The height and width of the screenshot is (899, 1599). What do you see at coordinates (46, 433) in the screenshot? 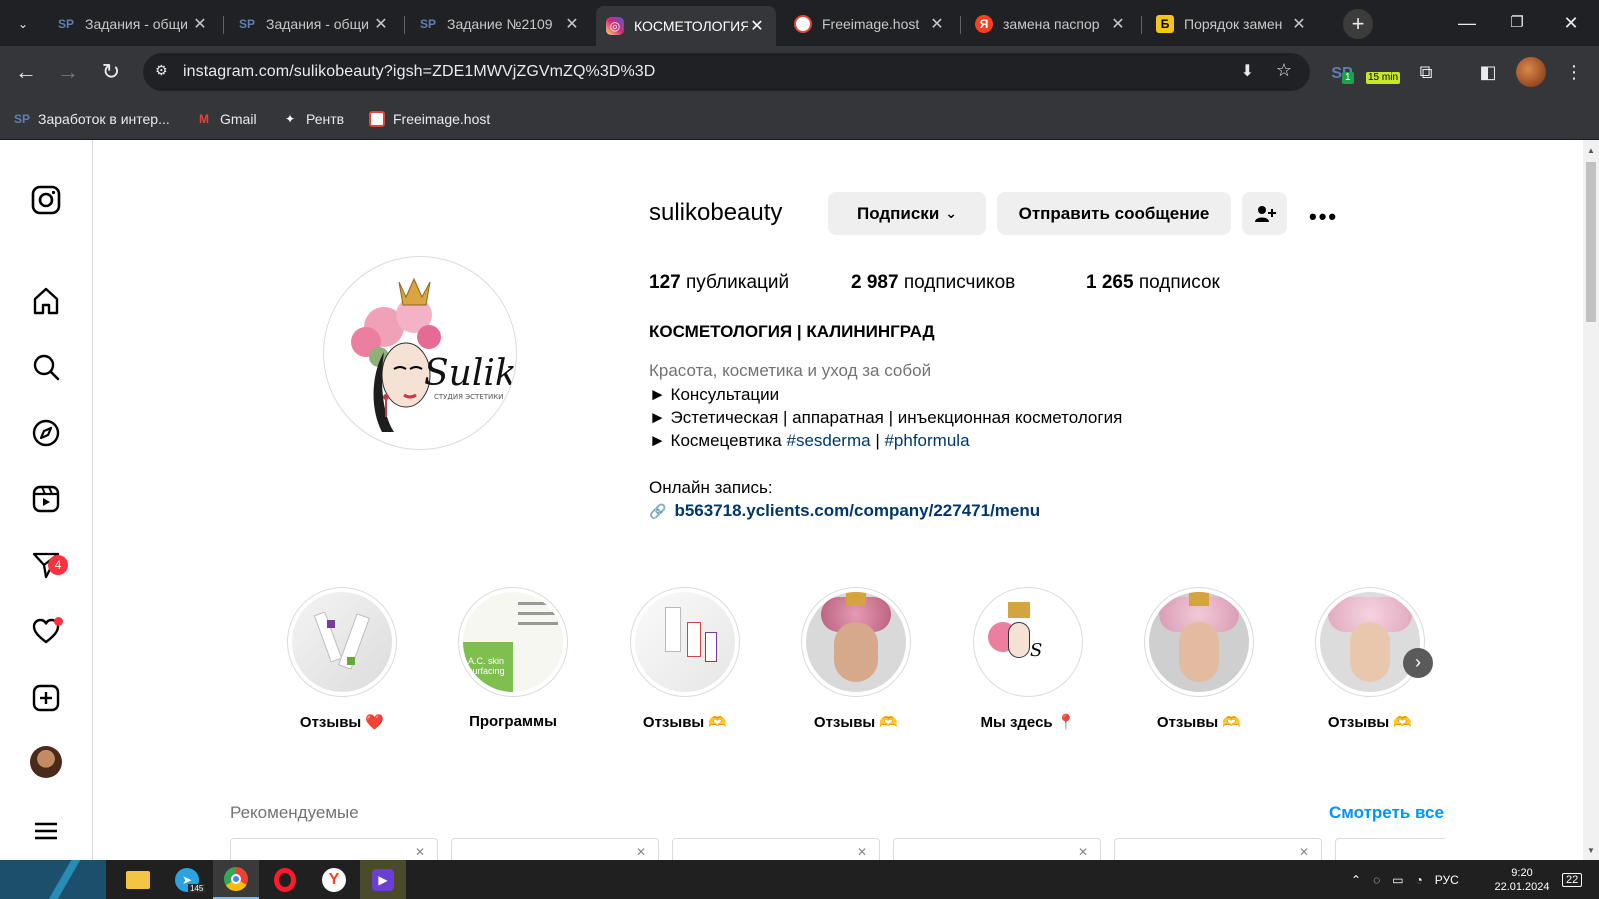
I see `explore-compass-icon` at bounding box center [46, 433].